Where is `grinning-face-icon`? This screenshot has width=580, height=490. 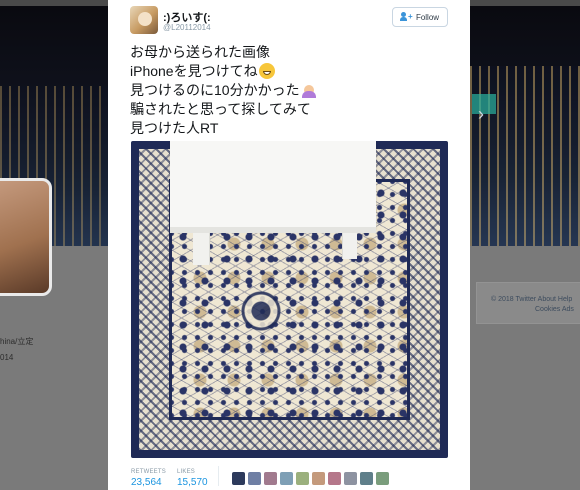 grinning-face-icon is located at coordinates (266, 71).